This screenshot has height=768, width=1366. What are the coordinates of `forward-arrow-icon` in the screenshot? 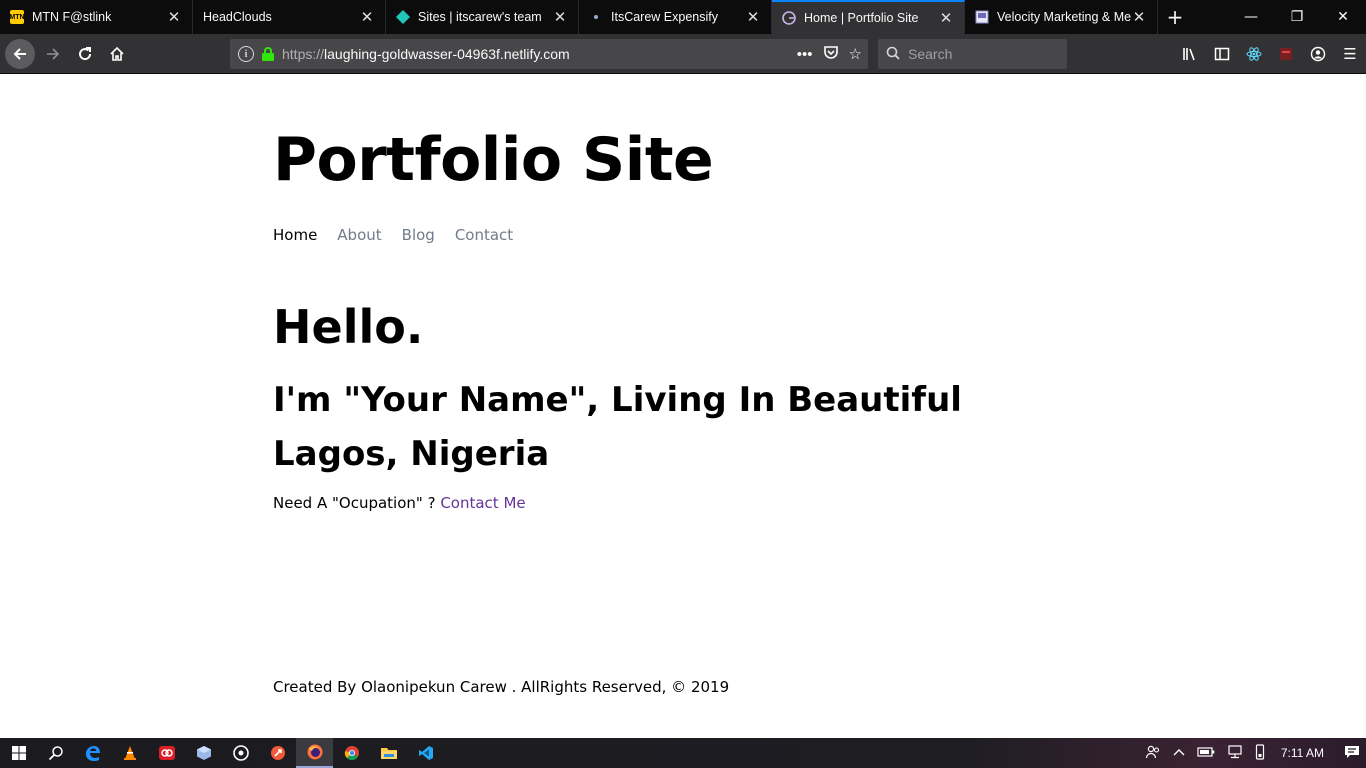 It's located at (53, 53).